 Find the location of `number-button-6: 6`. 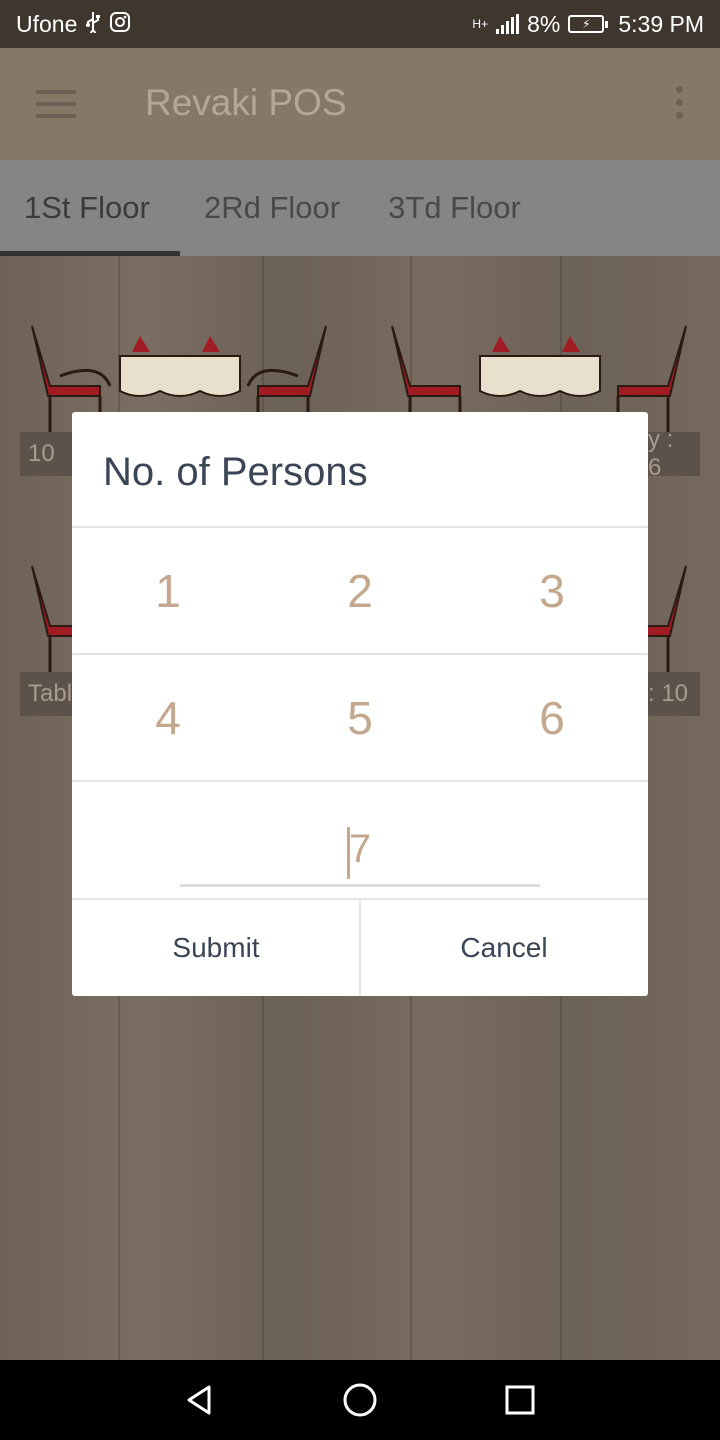

number-button-6: 6 is located at coordinates (552, 717).